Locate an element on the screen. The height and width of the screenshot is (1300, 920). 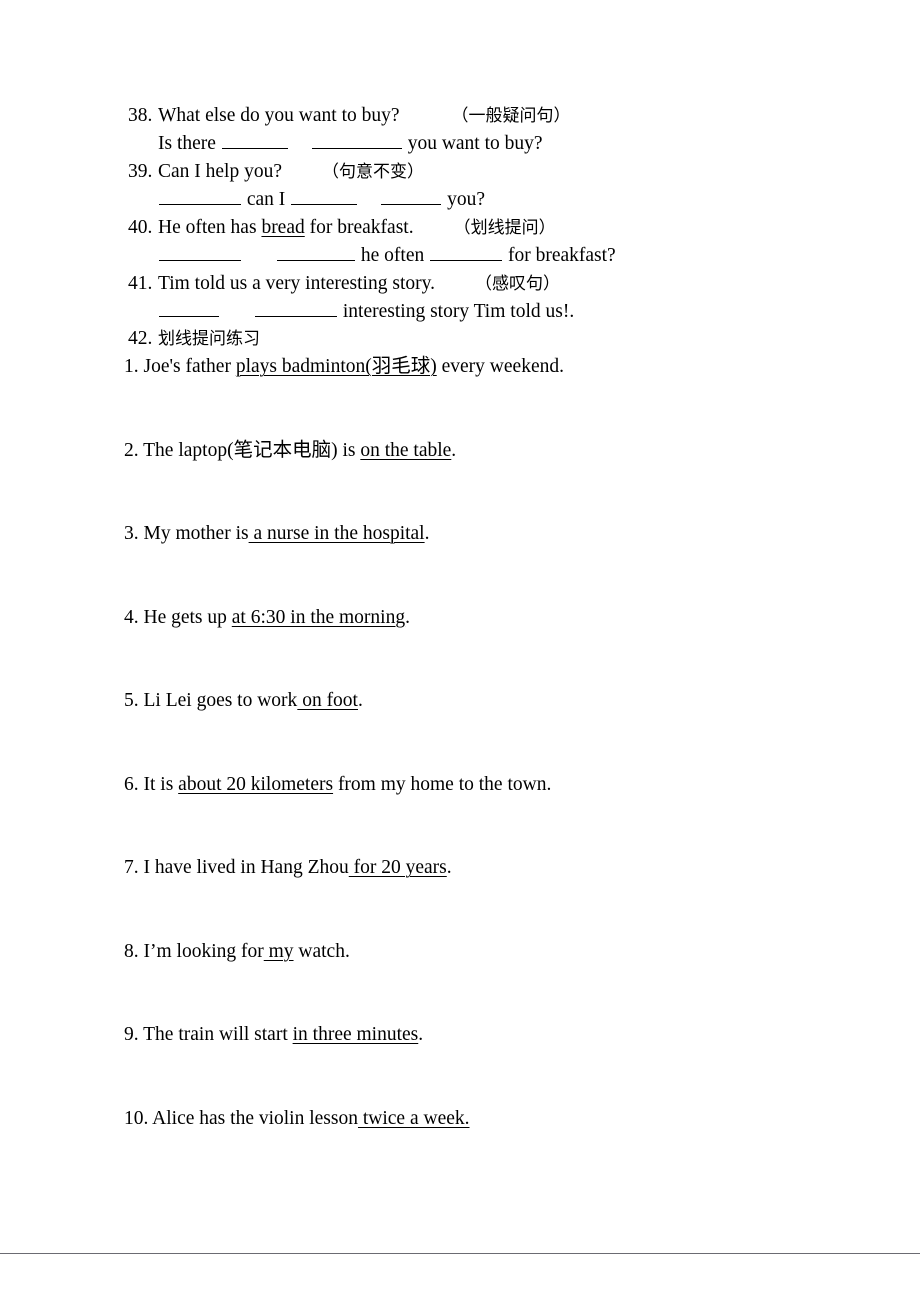
item-number: 38. is located at coordinates (140, 115).